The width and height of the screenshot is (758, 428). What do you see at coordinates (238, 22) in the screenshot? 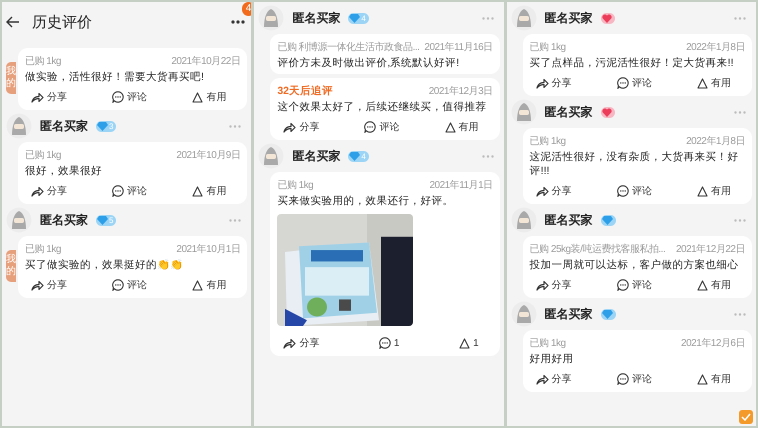
I see `more-icon` at bounding box center [238, 22].